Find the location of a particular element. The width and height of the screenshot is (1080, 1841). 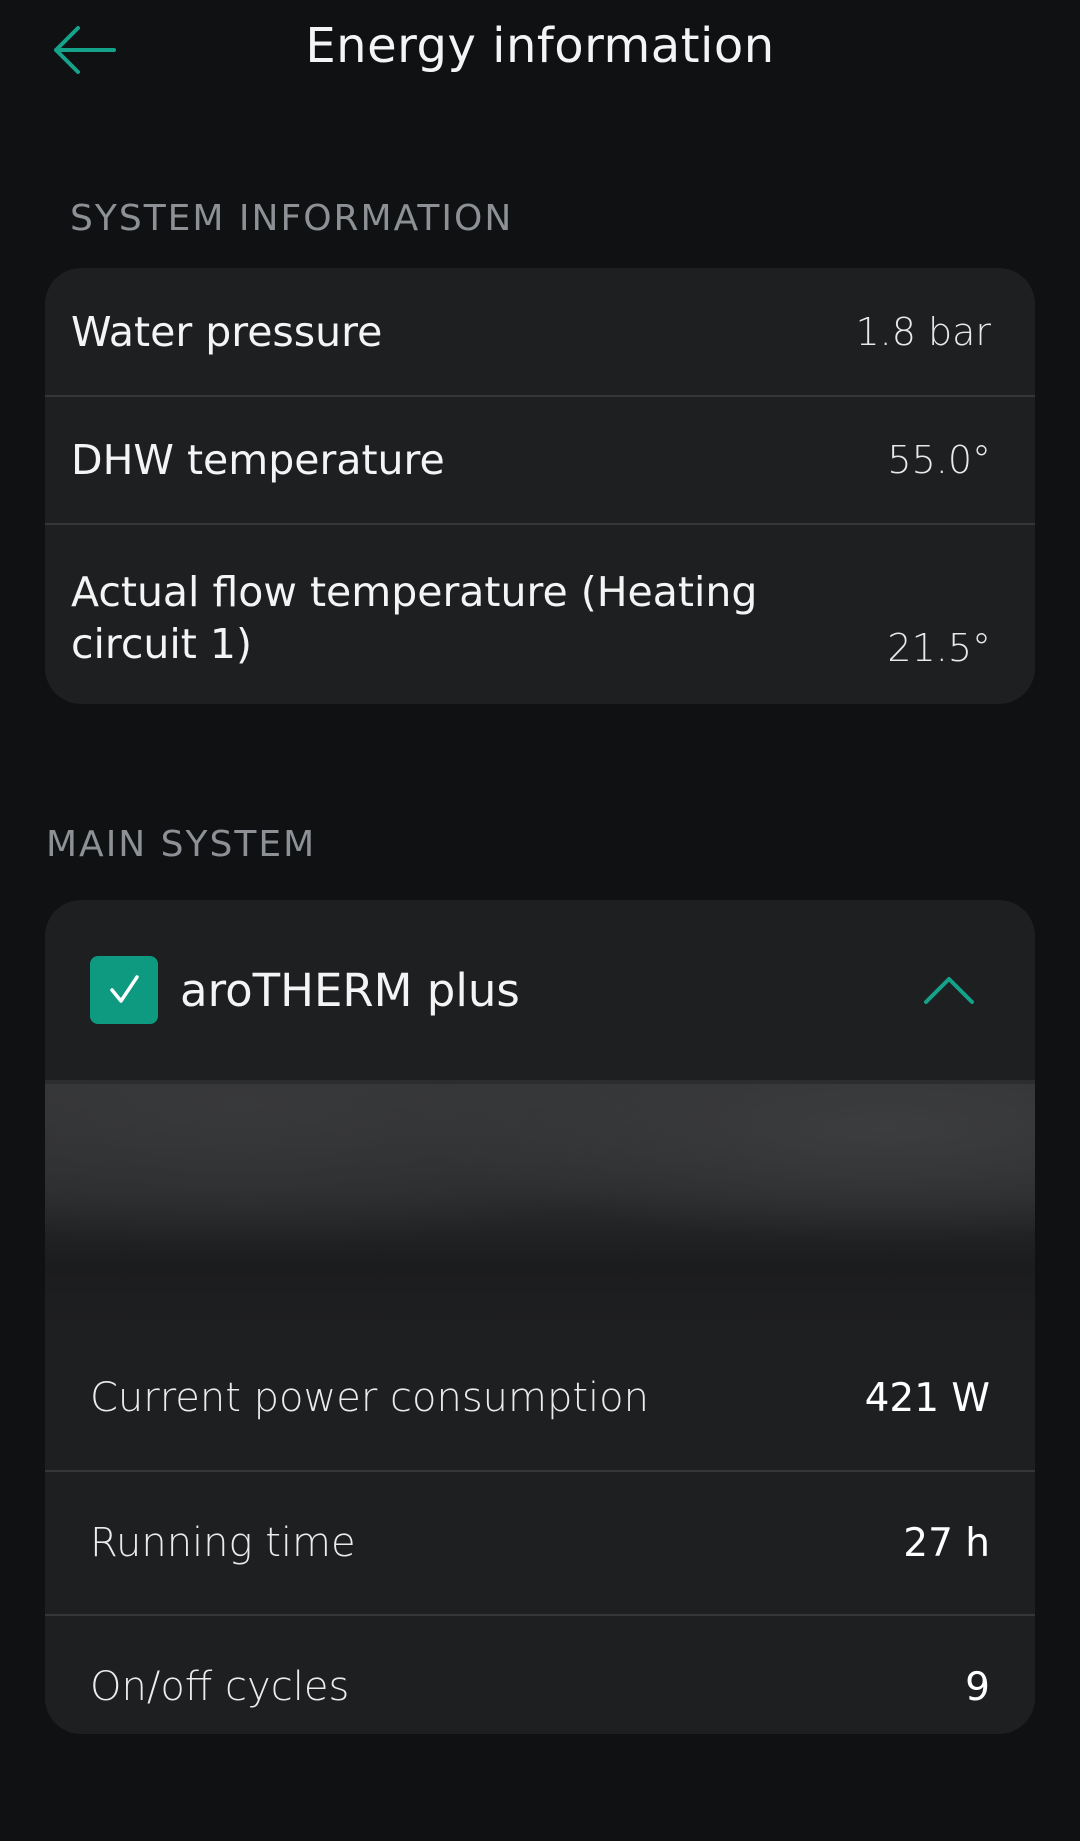

device-title-group: aroTHERM plus is located at coordinates (305, 990).